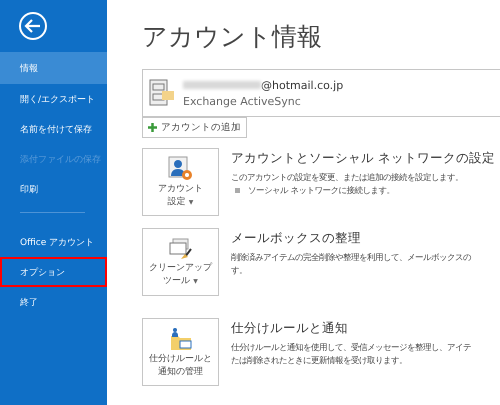 Image resolution: width=500 pixels, height=405 pixels. Describe the element at coordinates (302, 85) in the screenshot. I see `account-email: @hotmail.co.jp` at that location.